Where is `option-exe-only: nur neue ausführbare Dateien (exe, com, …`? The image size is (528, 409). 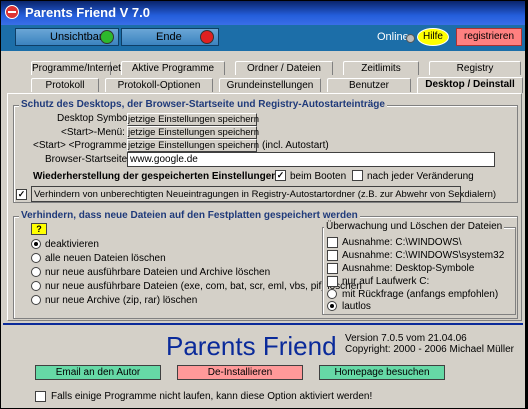
option-exe-only: nur neue ausführbare Dateien (exe, com, … is located at coordinates (203, 286).